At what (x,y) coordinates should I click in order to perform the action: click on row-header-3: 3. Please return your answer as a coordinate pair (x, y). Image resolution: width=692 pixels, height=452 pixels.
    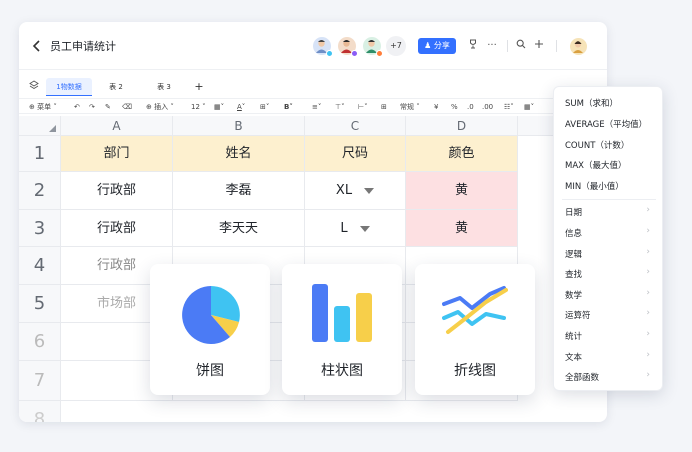
    Looking at the image, I should click on (40, 228).